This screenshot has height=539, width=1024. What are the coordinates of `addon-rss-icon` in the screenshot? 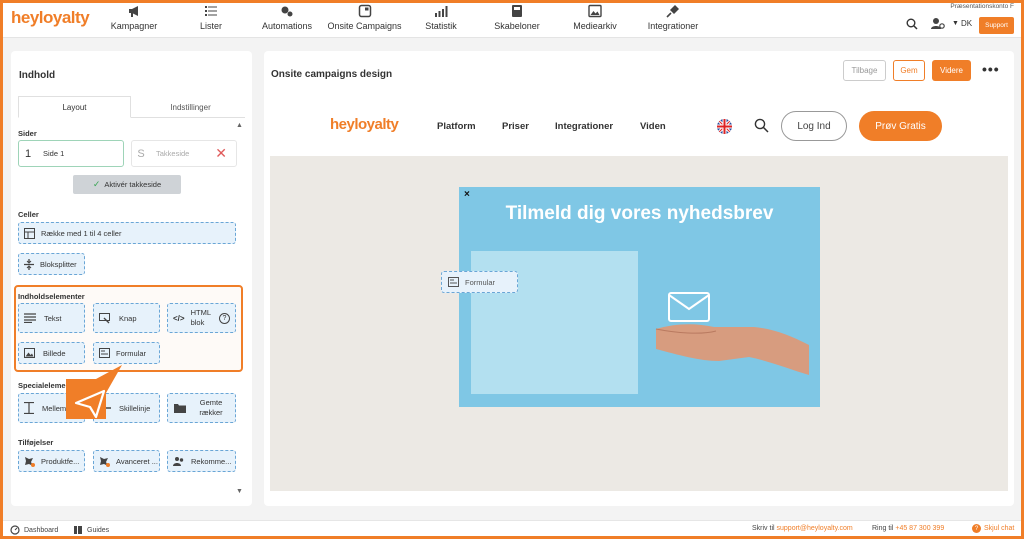 It's located at (105, 461).